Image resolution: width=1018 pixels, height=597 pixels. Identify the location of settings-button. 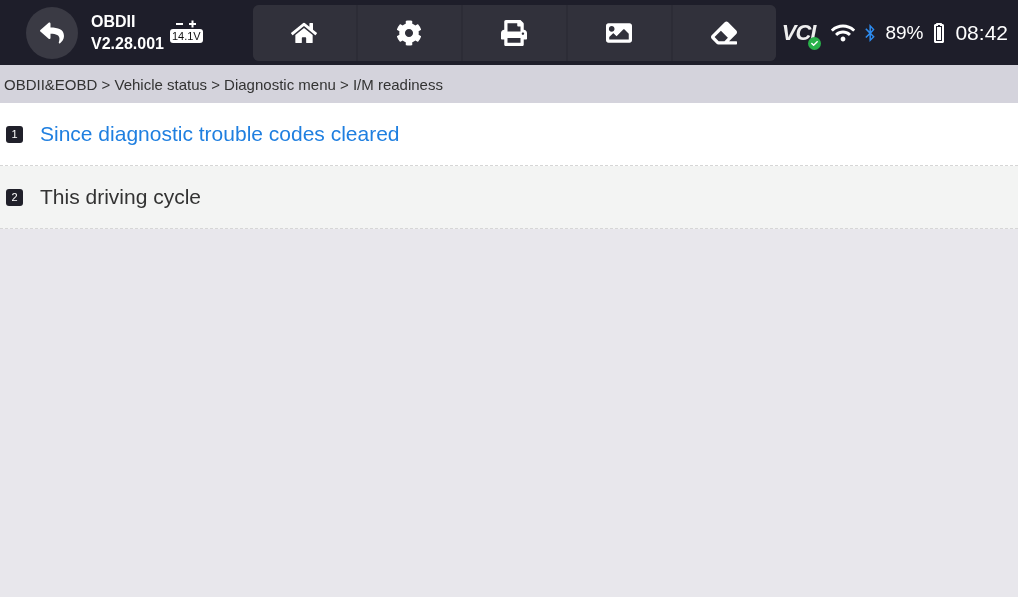
(409, 32).